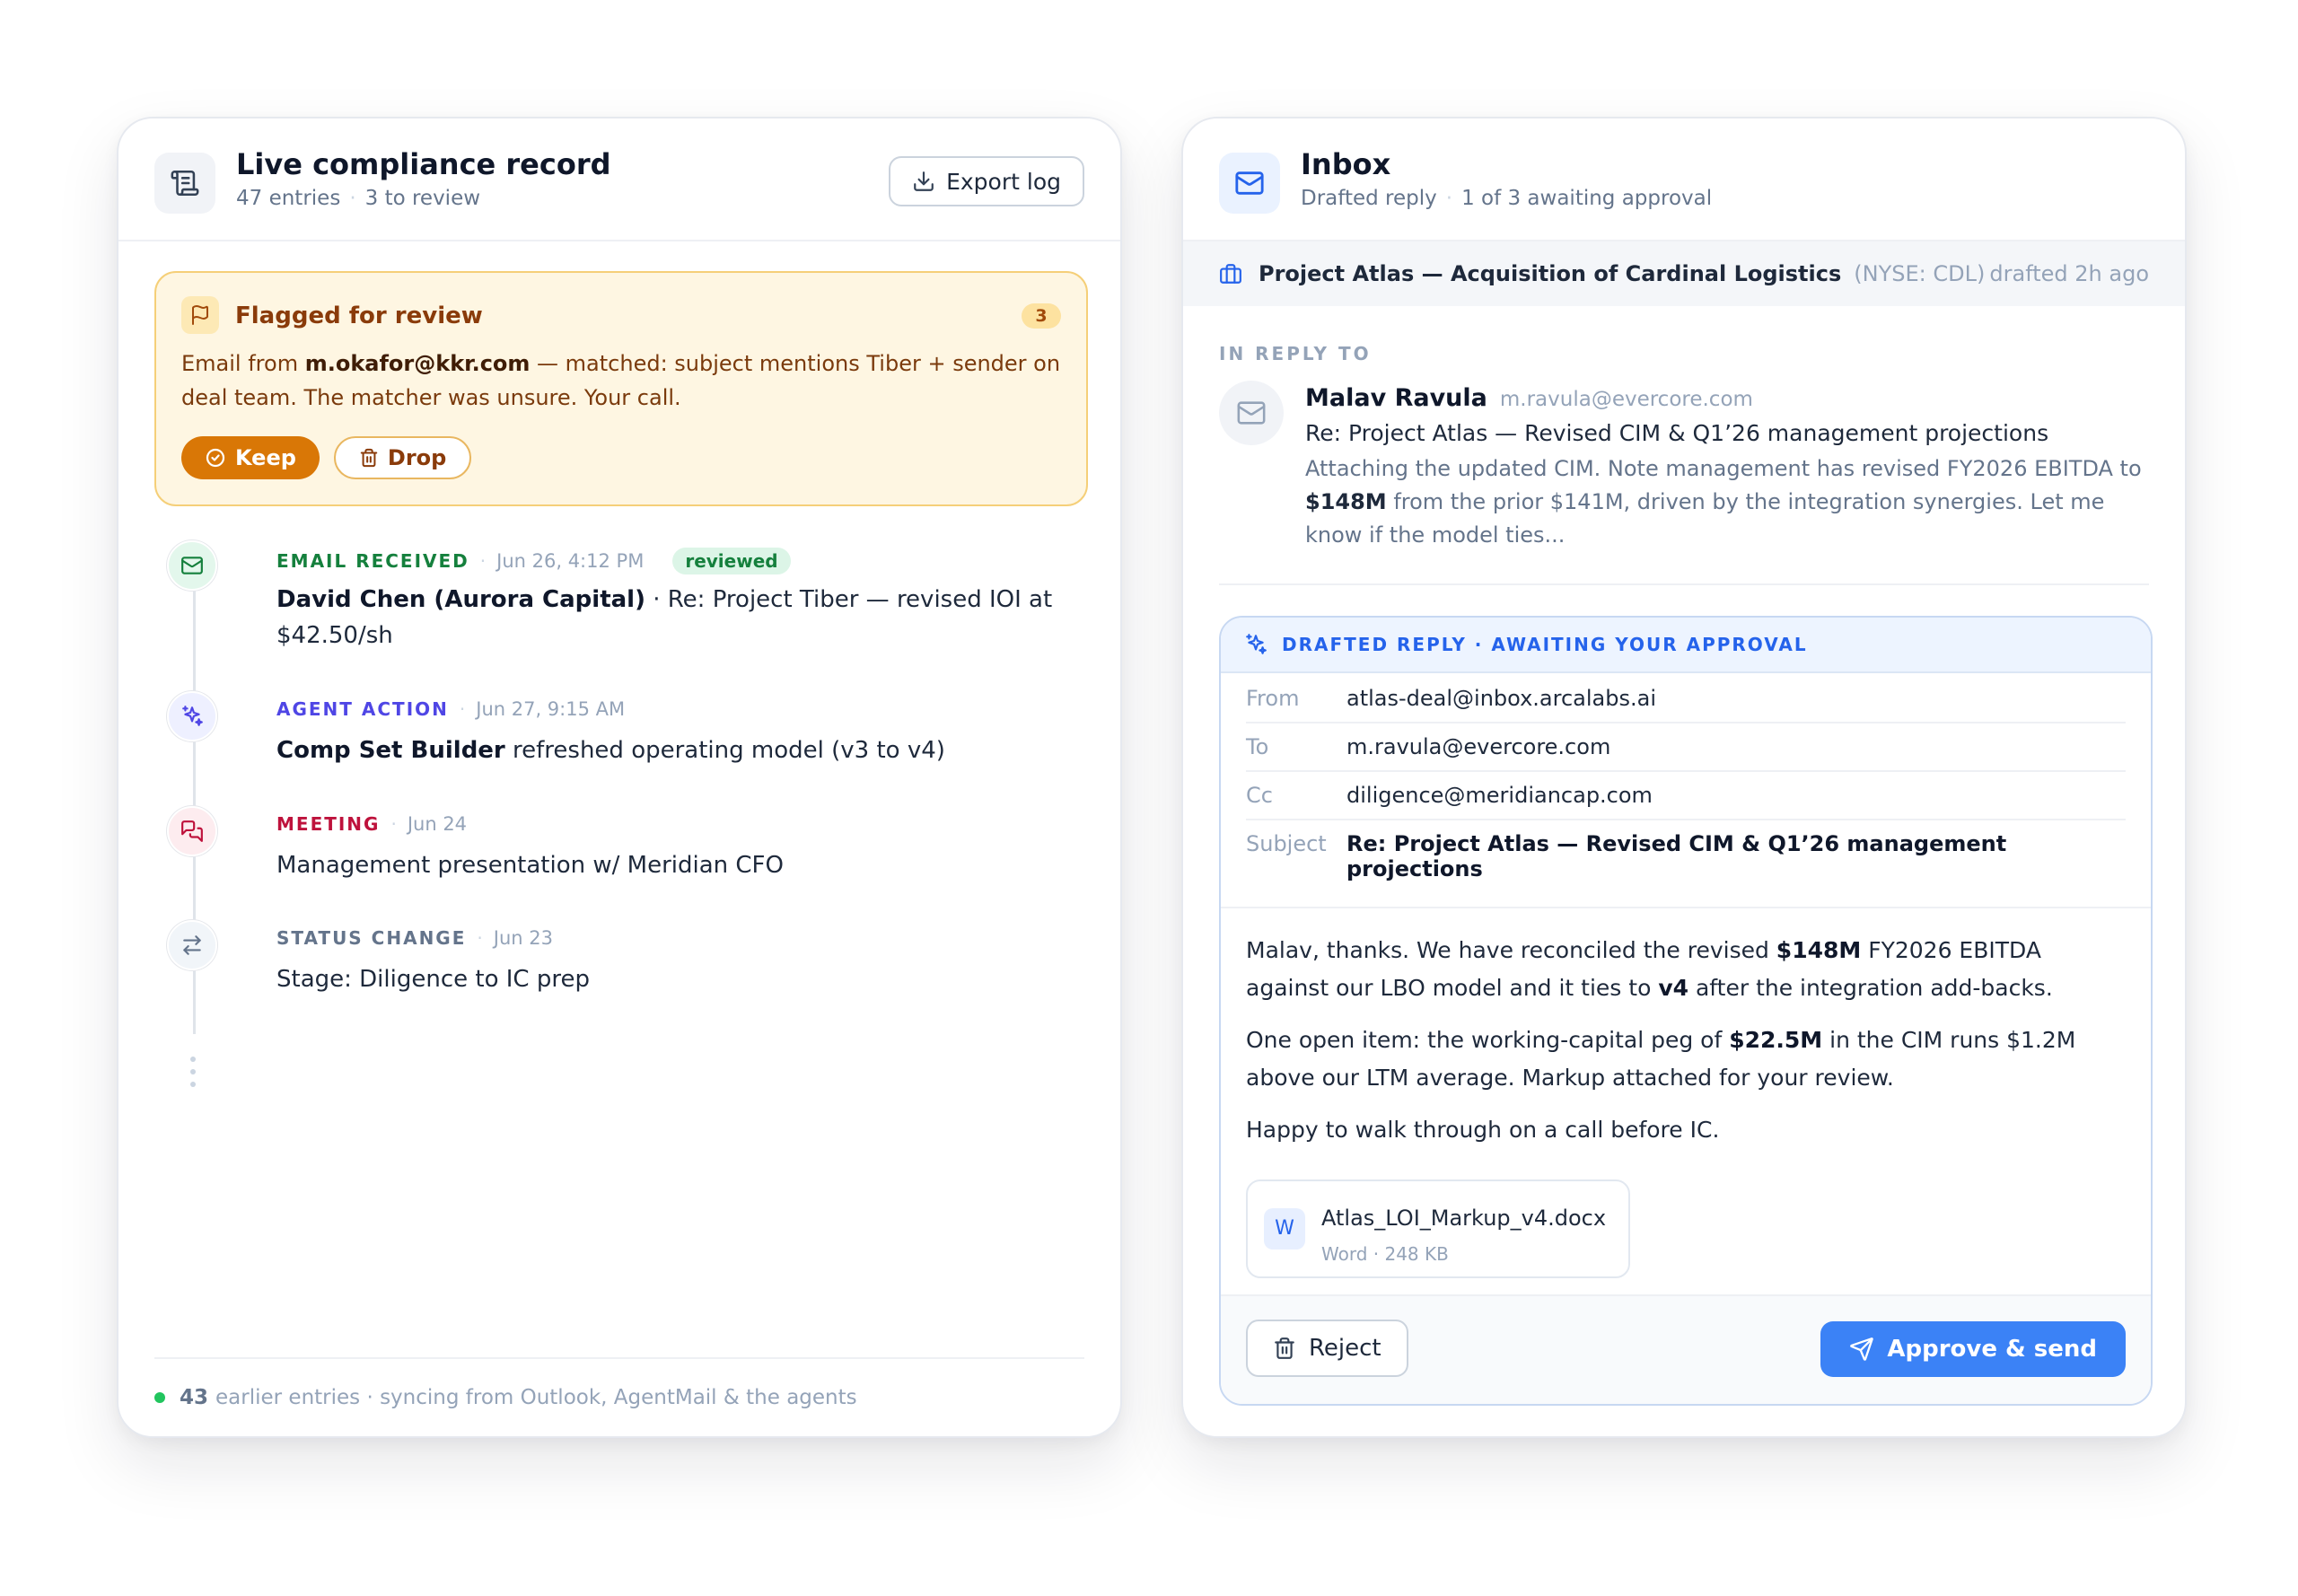 This screenshot has height=1596, width=2298. What do you see at coordinates (731, 561) in the screenshot?
I see `reviewed-badge: reviewed` at bounding box center [731, 561].